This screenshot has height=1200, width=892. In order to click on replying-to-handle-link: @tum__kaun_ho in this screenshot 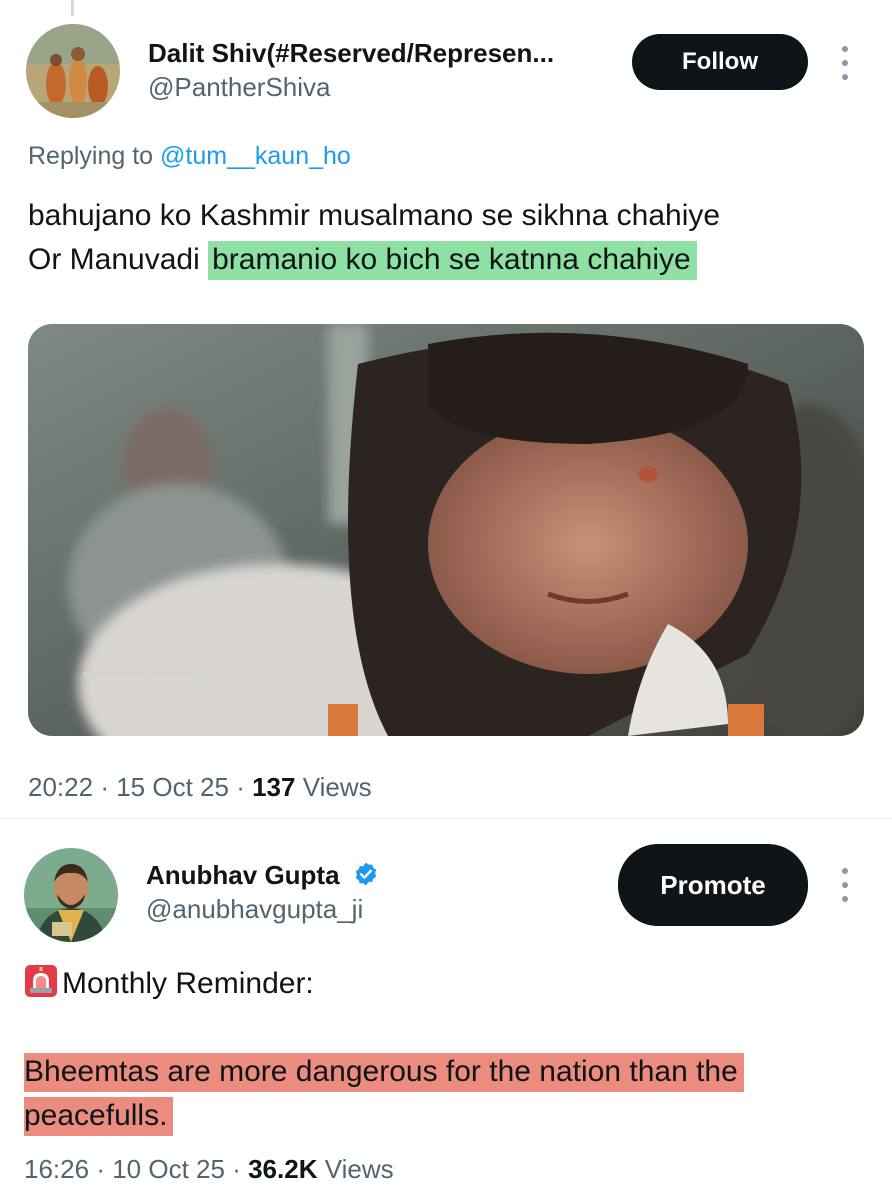, I will do `click(255, 156)`.